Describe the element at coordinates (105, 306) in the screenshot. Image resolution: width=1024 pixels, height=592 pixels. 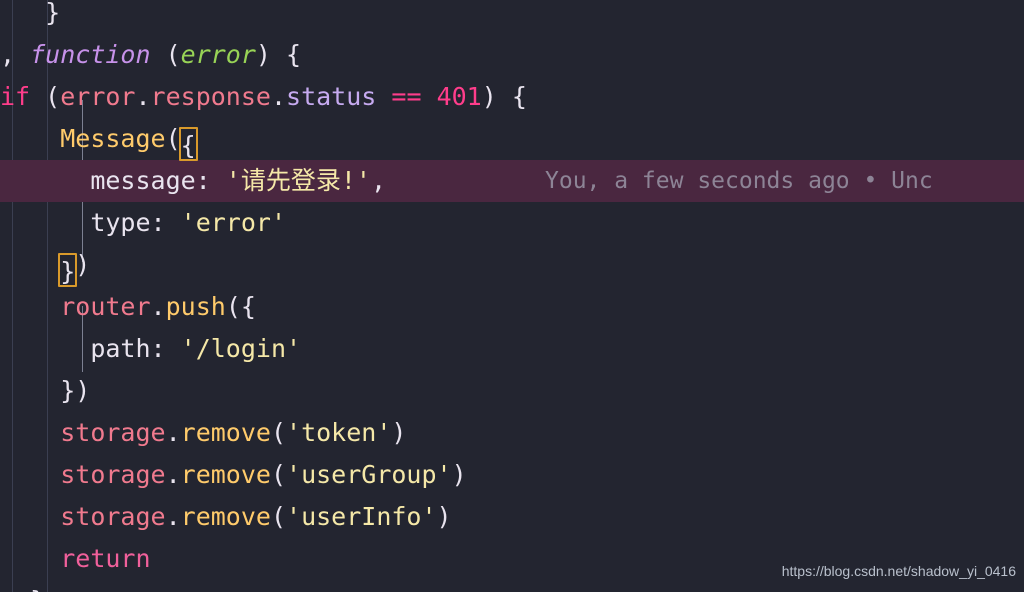
I see `code-token: router` at that location.